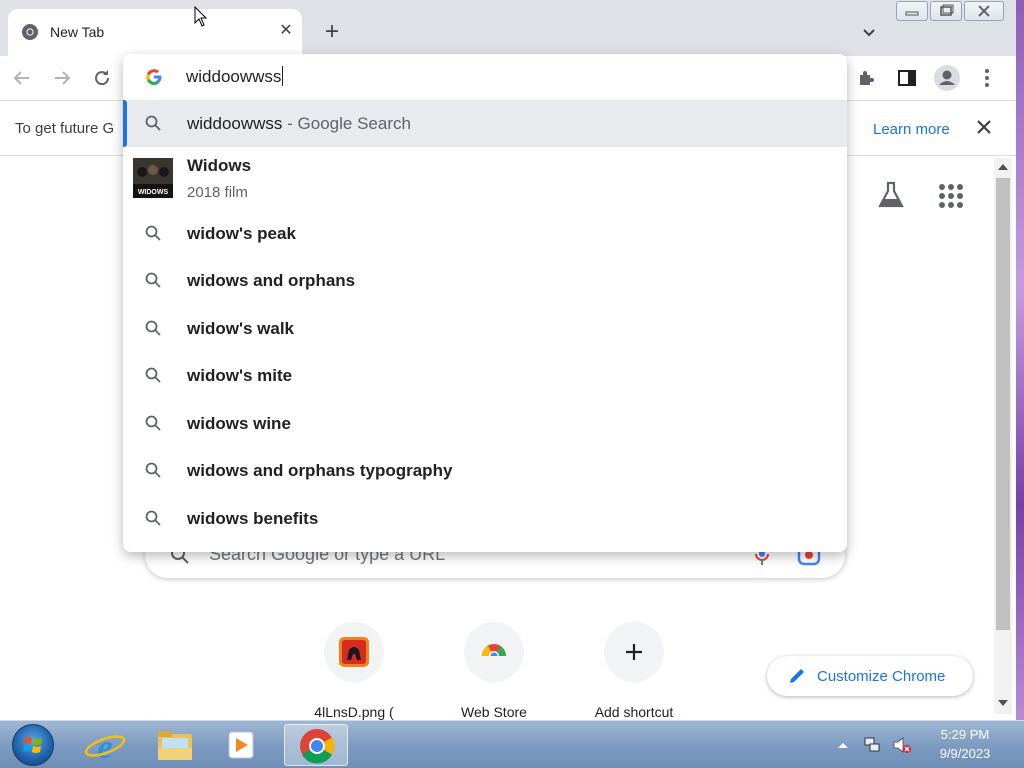 This screenshot has width=1024, height=768. What do you see at coordinates (102, 78) in the screenshot?
I see `reload-icon` at bounding box center [102, 78].